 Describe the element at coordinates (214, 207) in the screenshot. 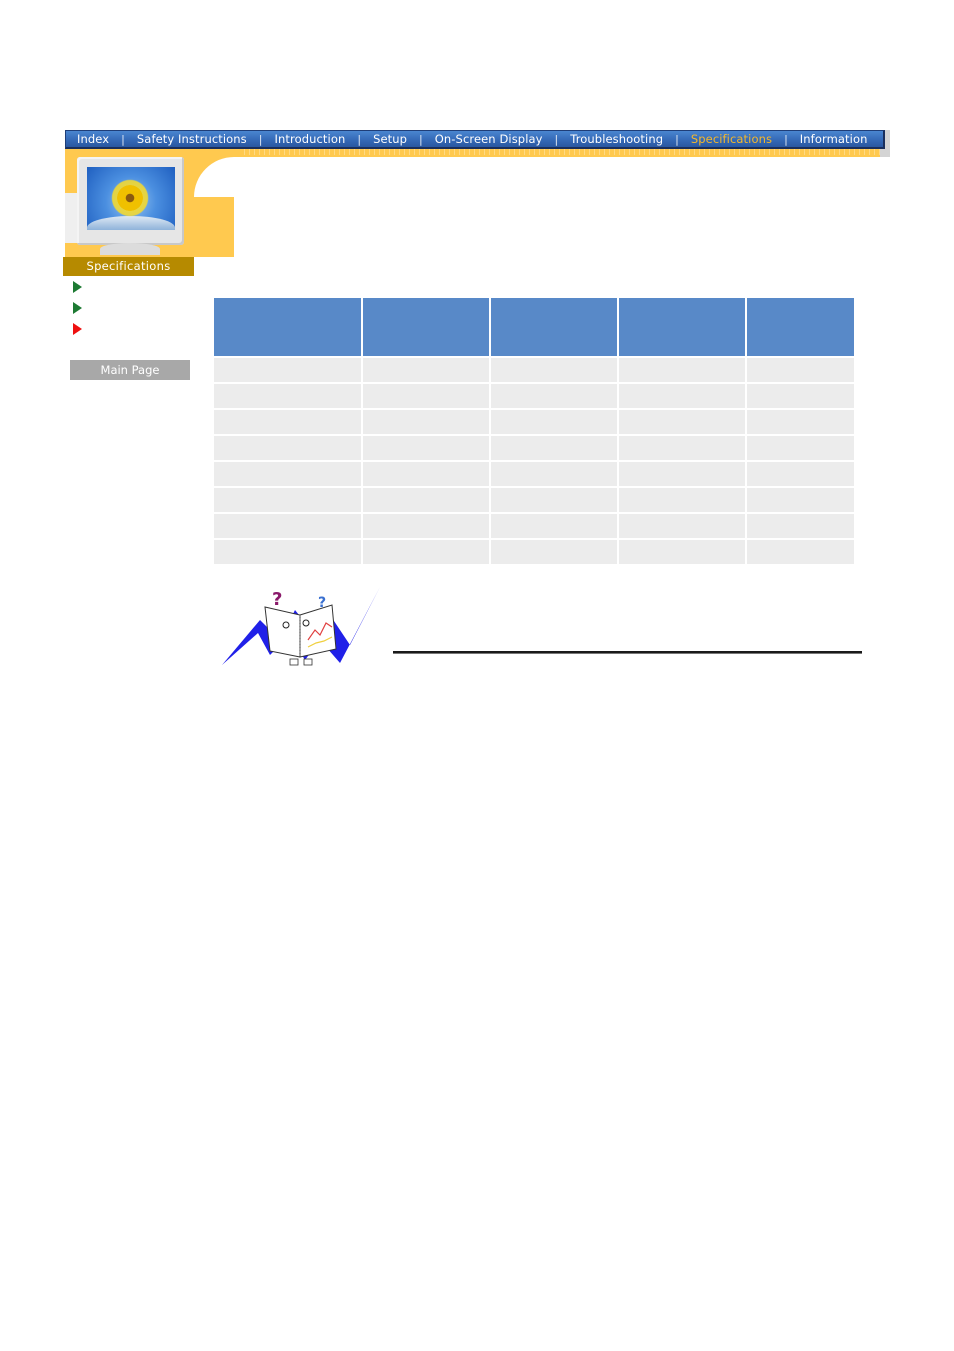

I see `frame-curve` at that location.